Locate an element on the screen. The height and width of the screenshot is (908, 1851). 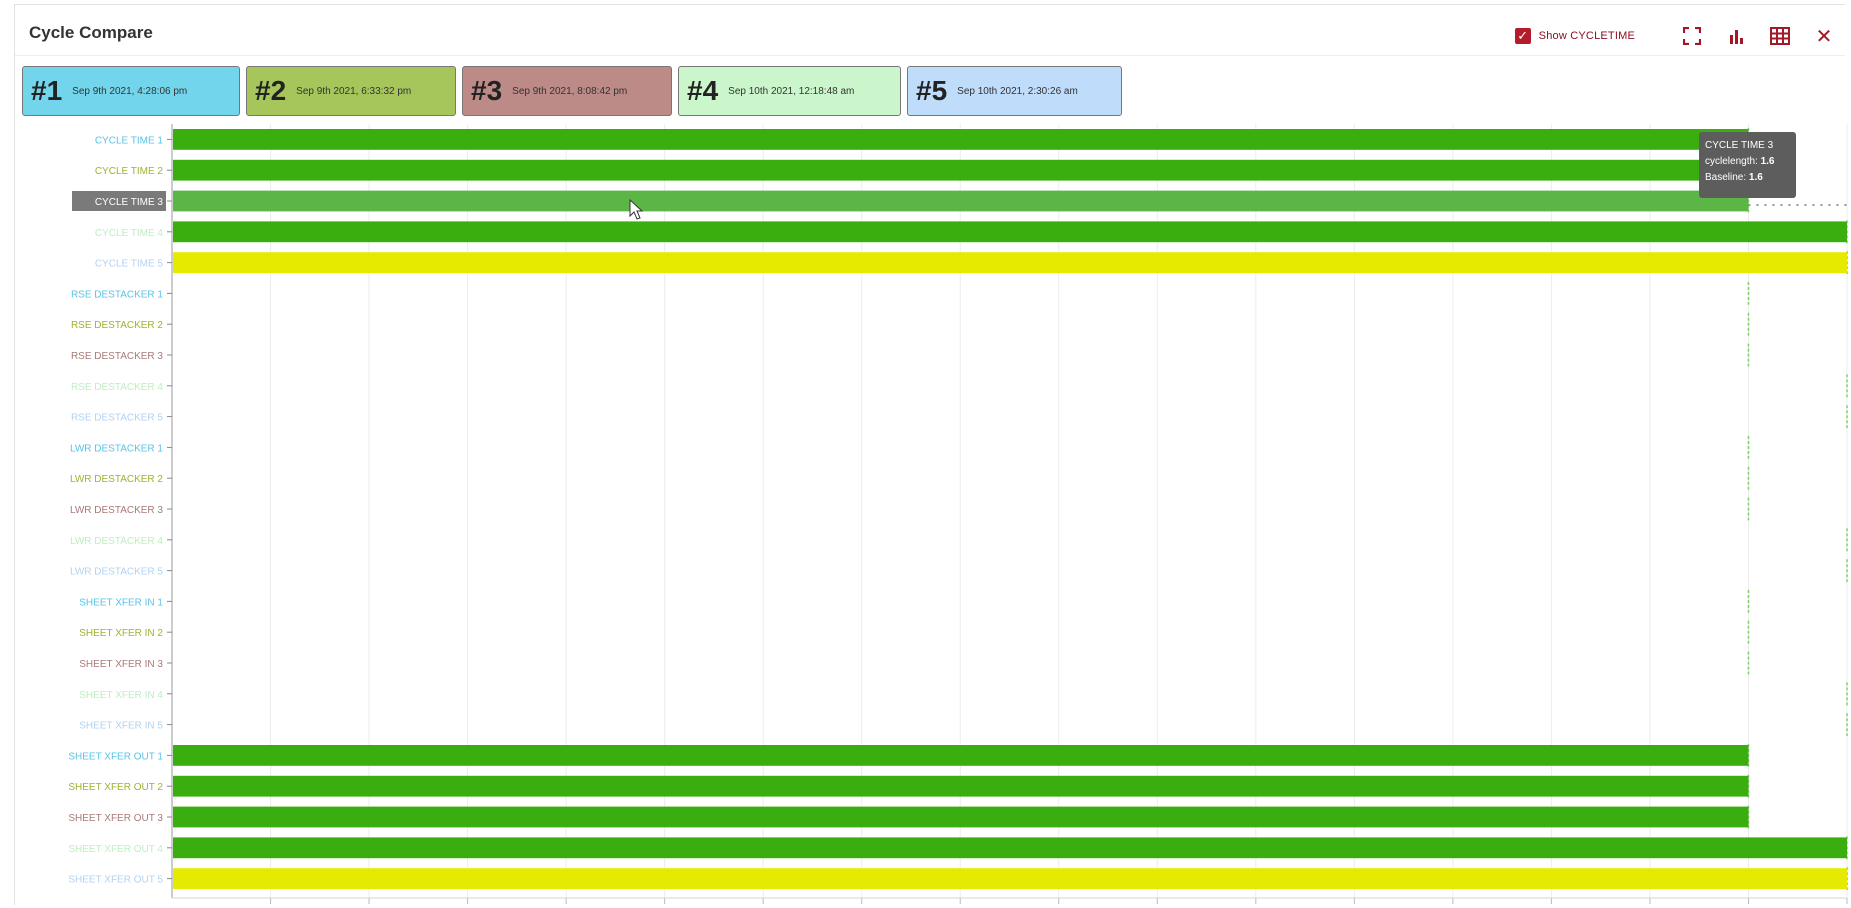
tooltip-cyclelength: cyclelength: 1.6 is located at coordinates (1740, 161).